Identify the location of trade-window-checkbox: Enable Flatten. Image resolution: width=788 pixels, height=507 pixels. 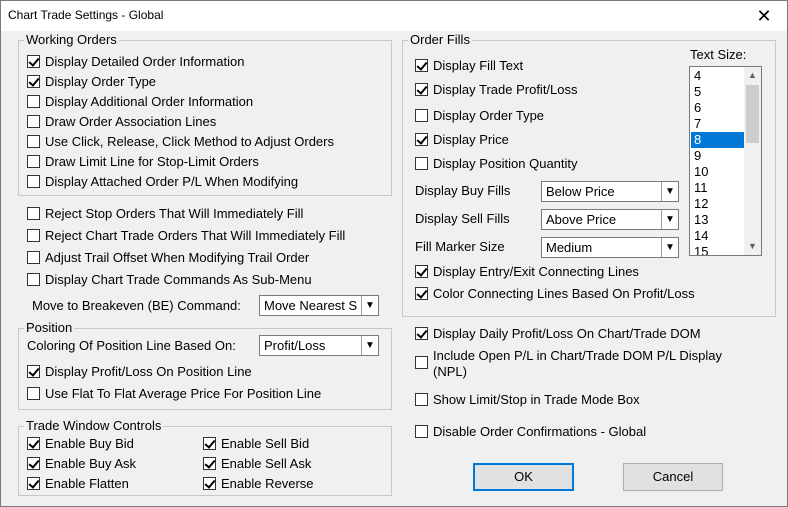
(78, 483).